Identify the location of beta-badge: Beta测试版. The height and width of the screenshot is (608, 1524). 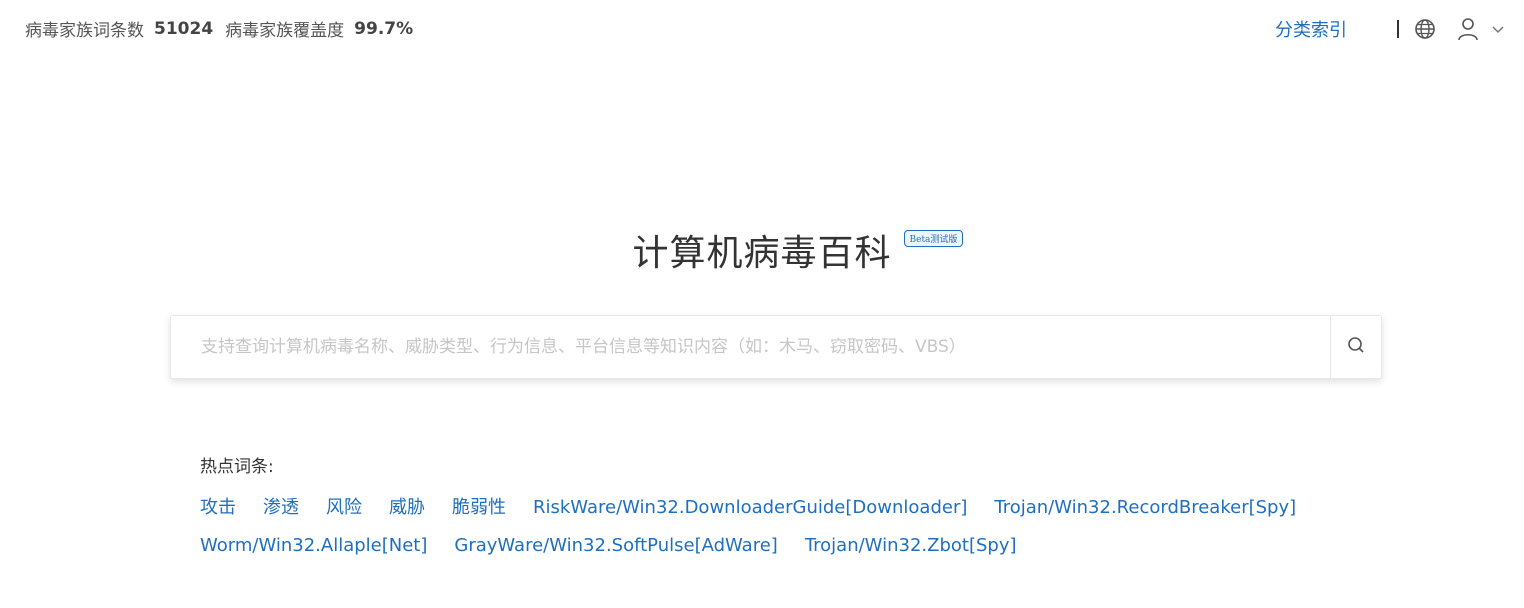
(933, 238).